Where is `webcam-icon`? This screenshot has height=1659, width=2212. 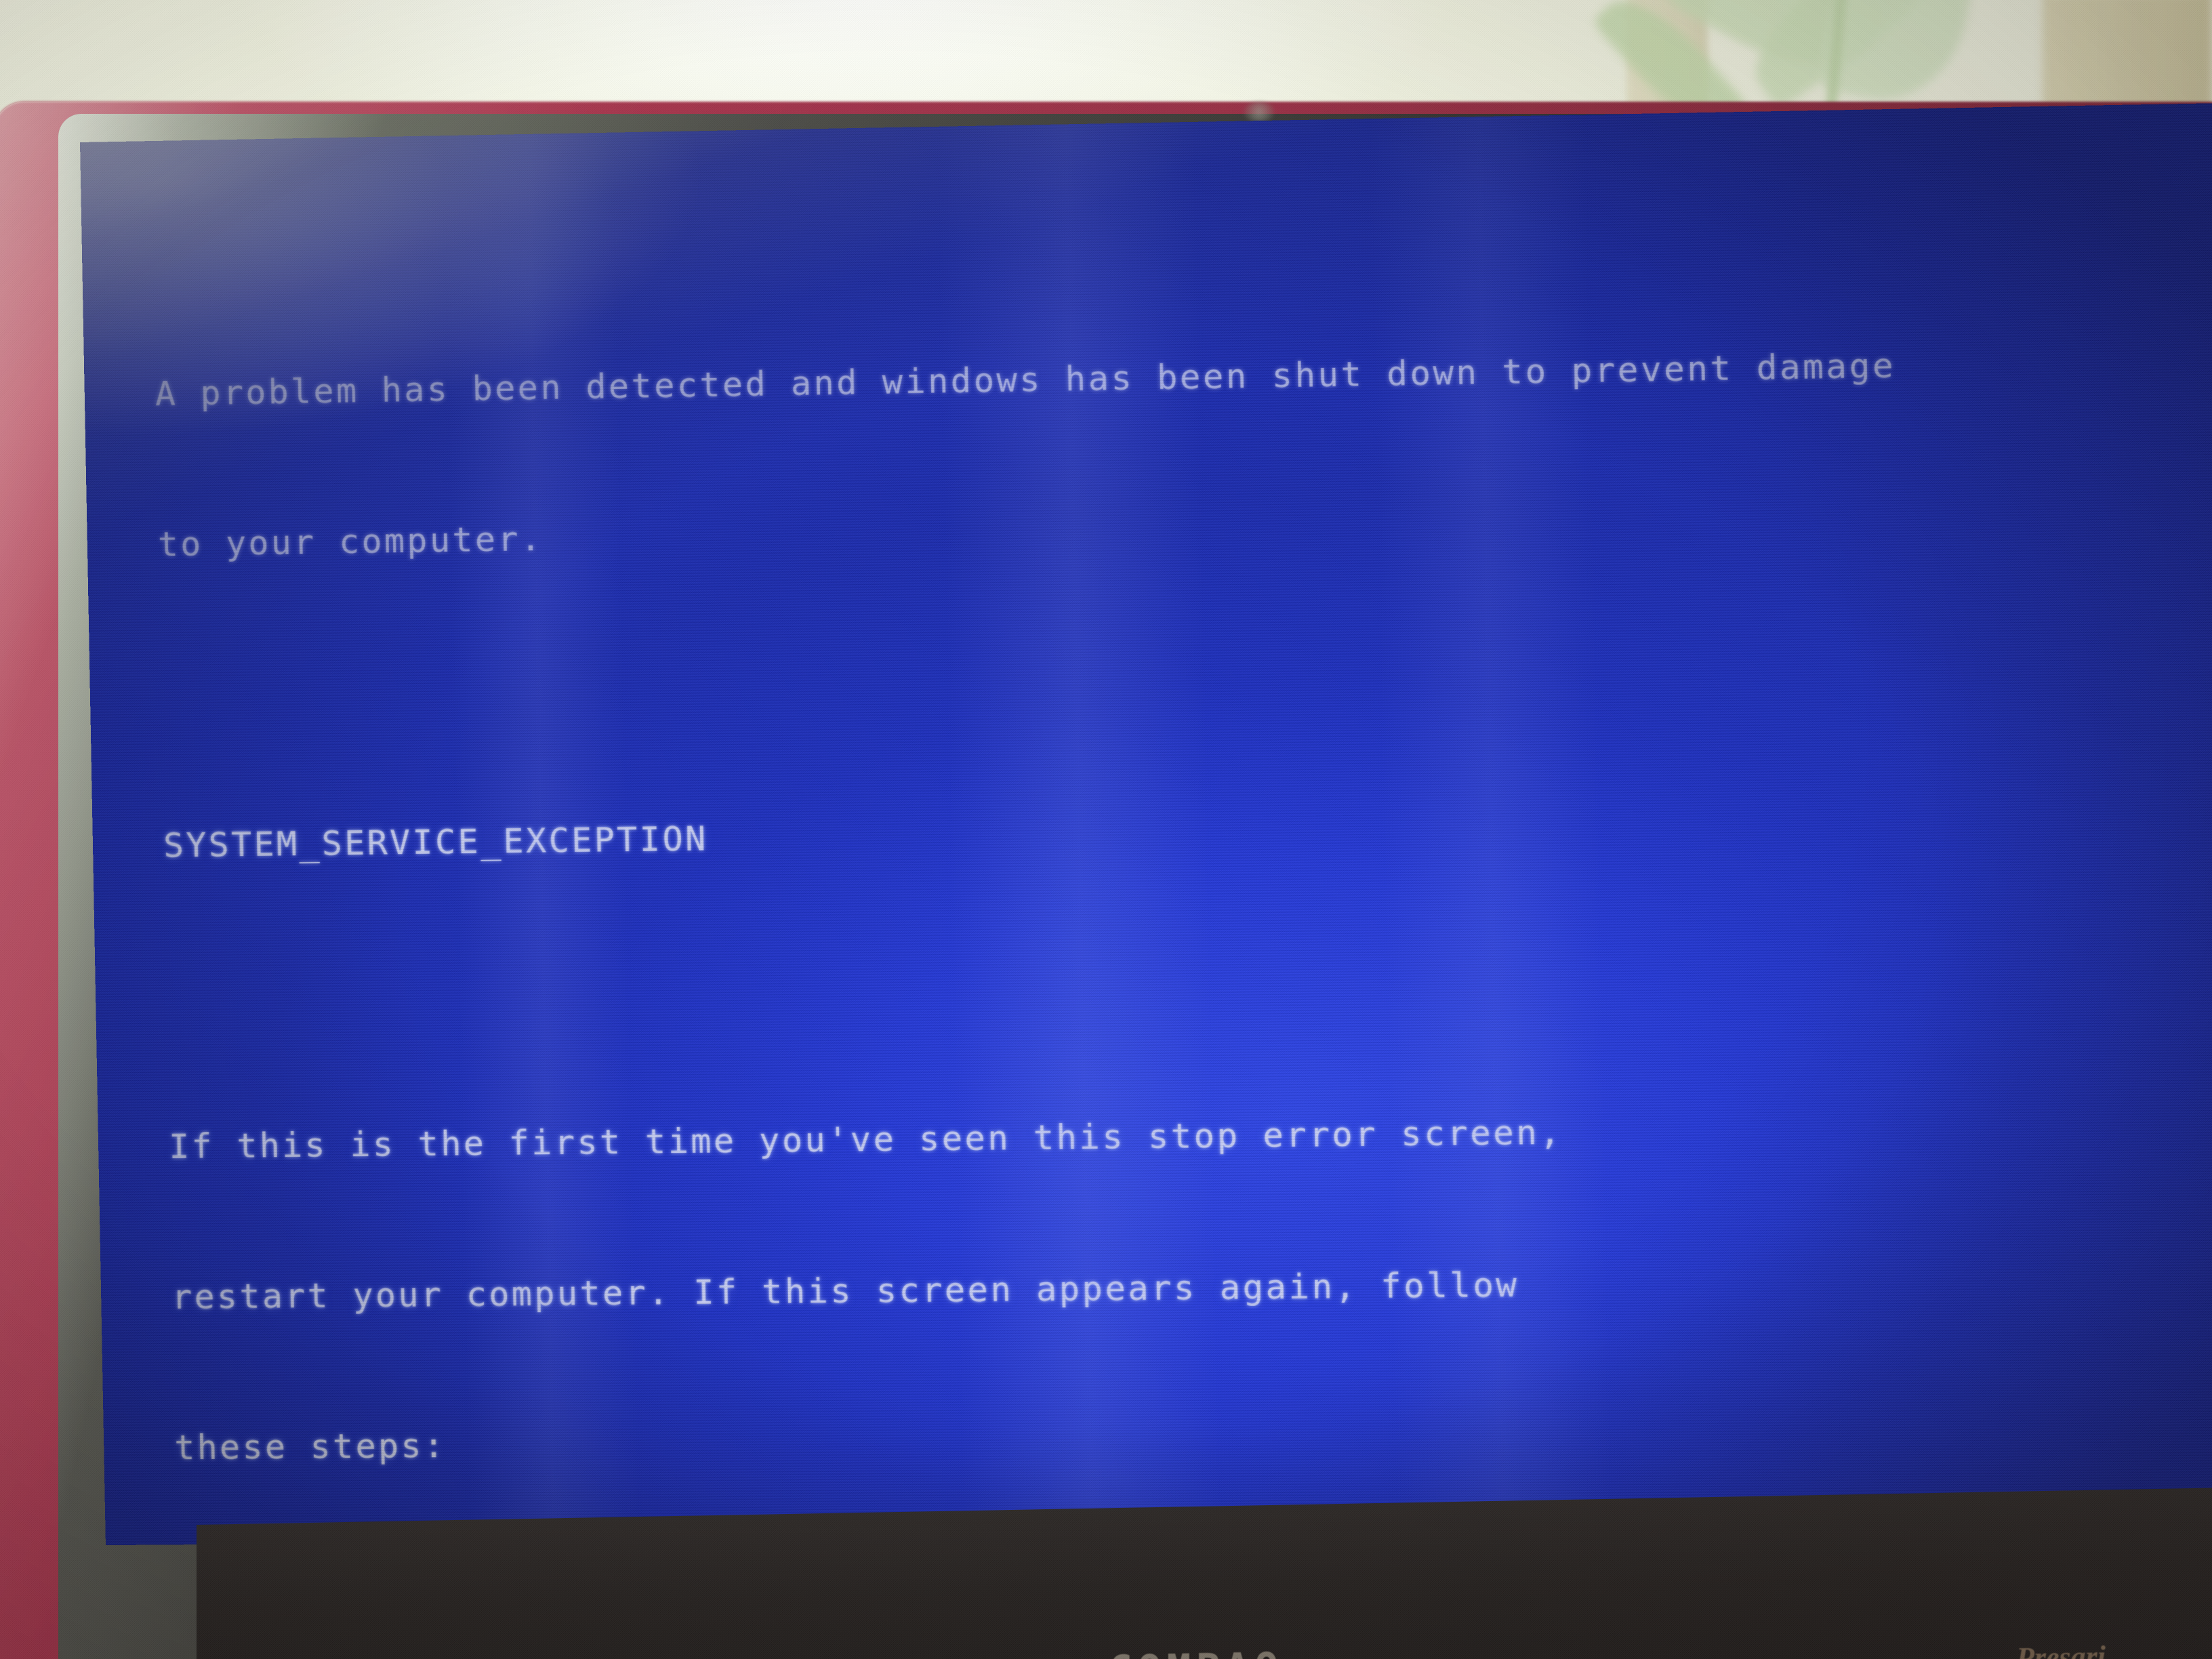 webcam-icon is located at coordinates (1259, 112).